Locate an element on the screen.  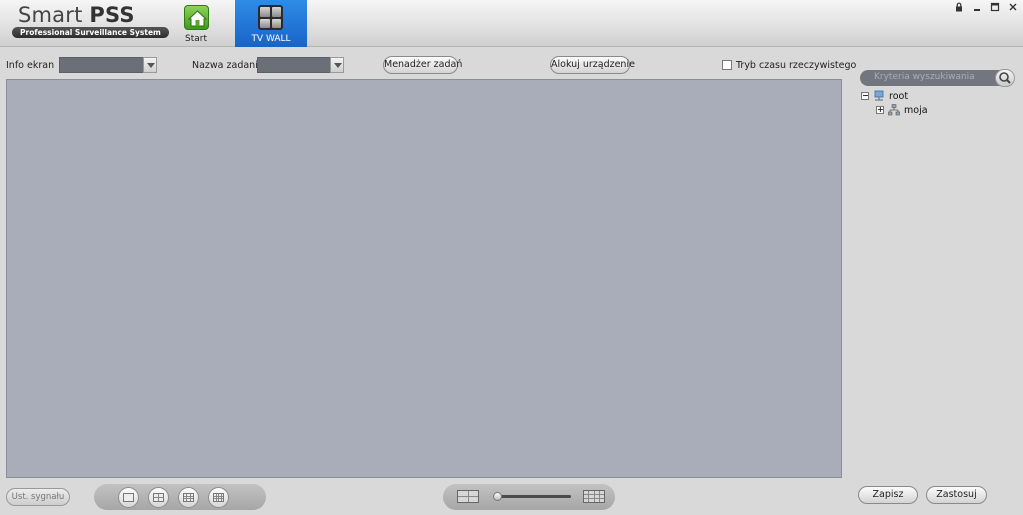
app-logo-title: Smart PSS is located at coordinates (76, 15).